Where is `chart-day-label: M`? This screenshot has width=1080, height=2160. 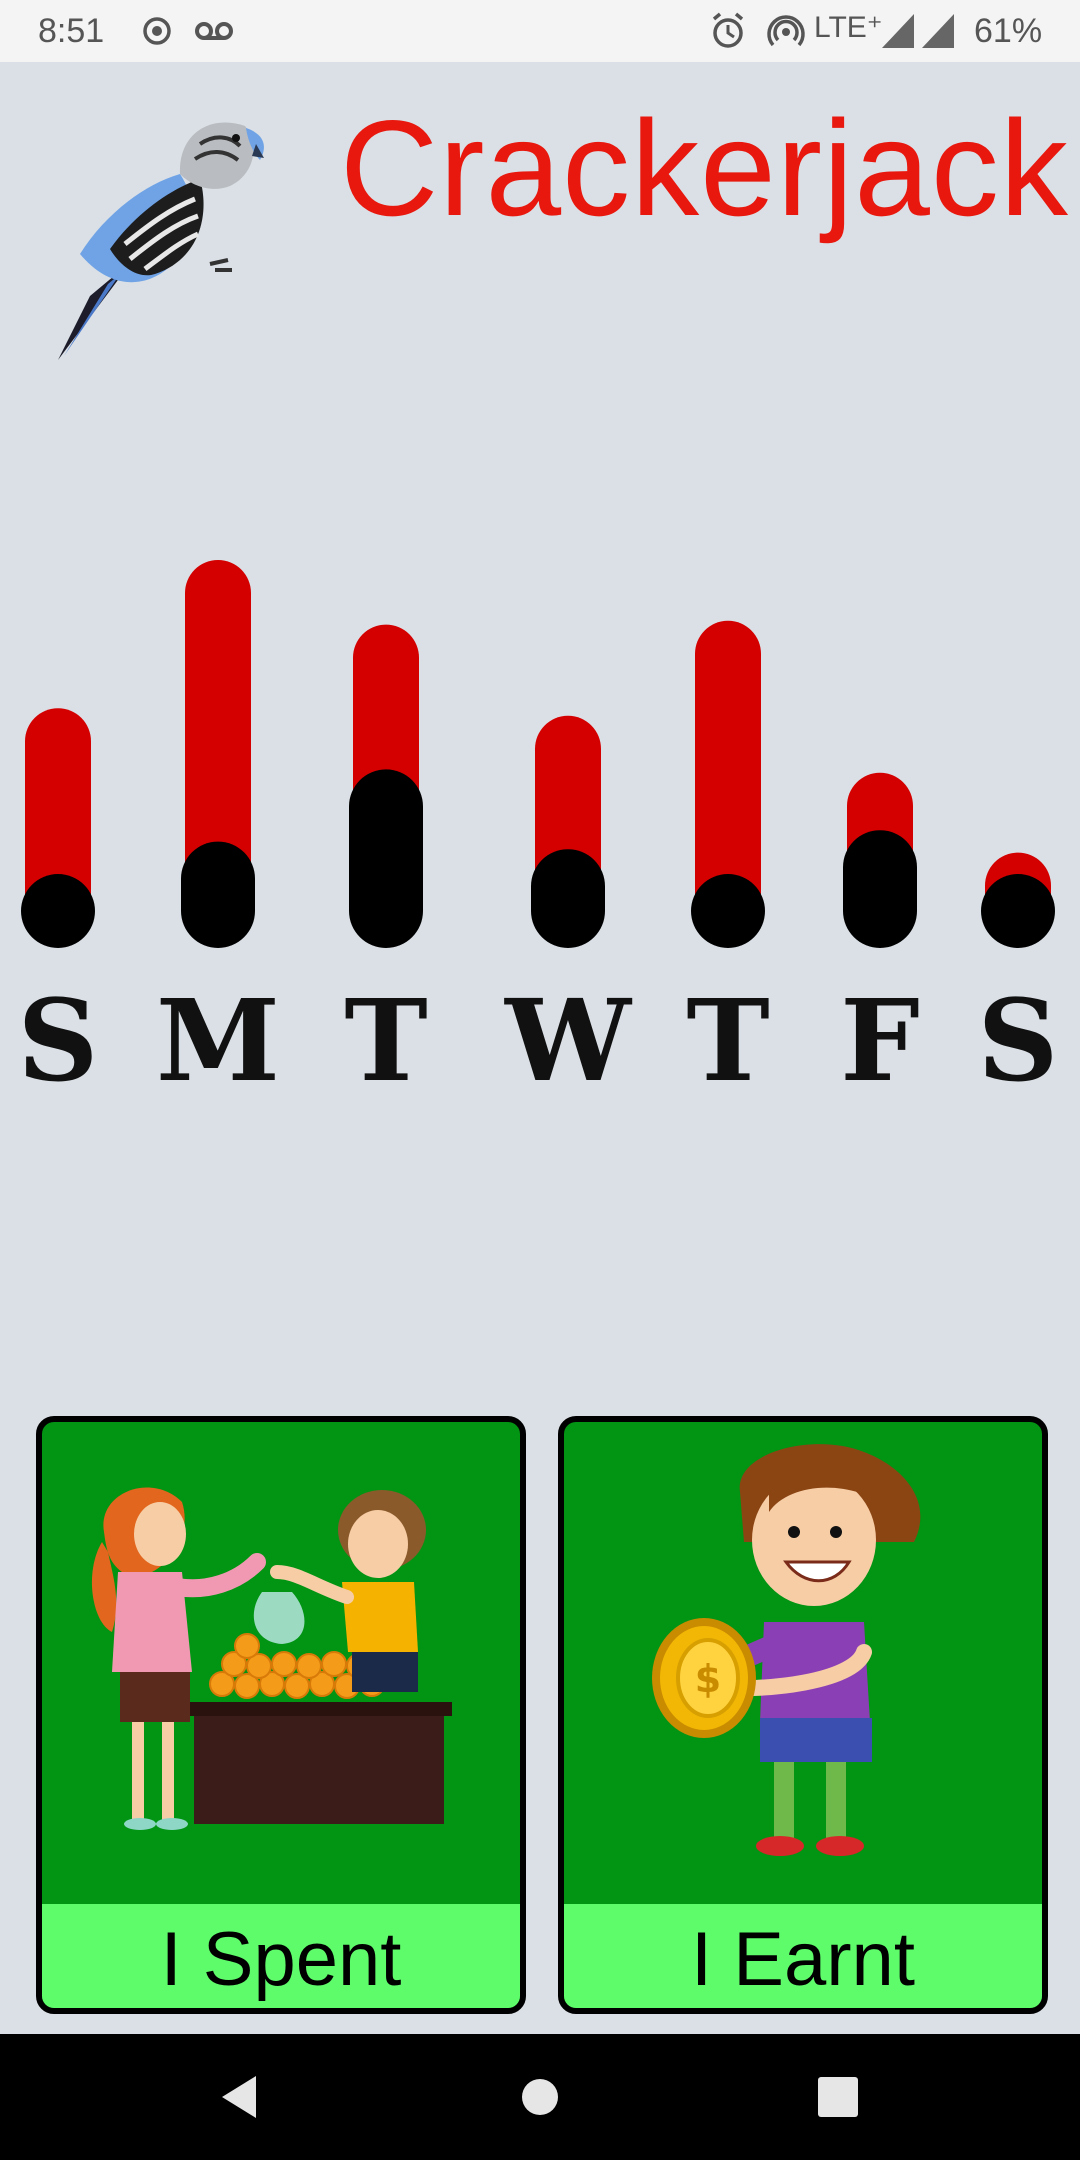 chart-day-label: M is located at coordinates (218, 1038).